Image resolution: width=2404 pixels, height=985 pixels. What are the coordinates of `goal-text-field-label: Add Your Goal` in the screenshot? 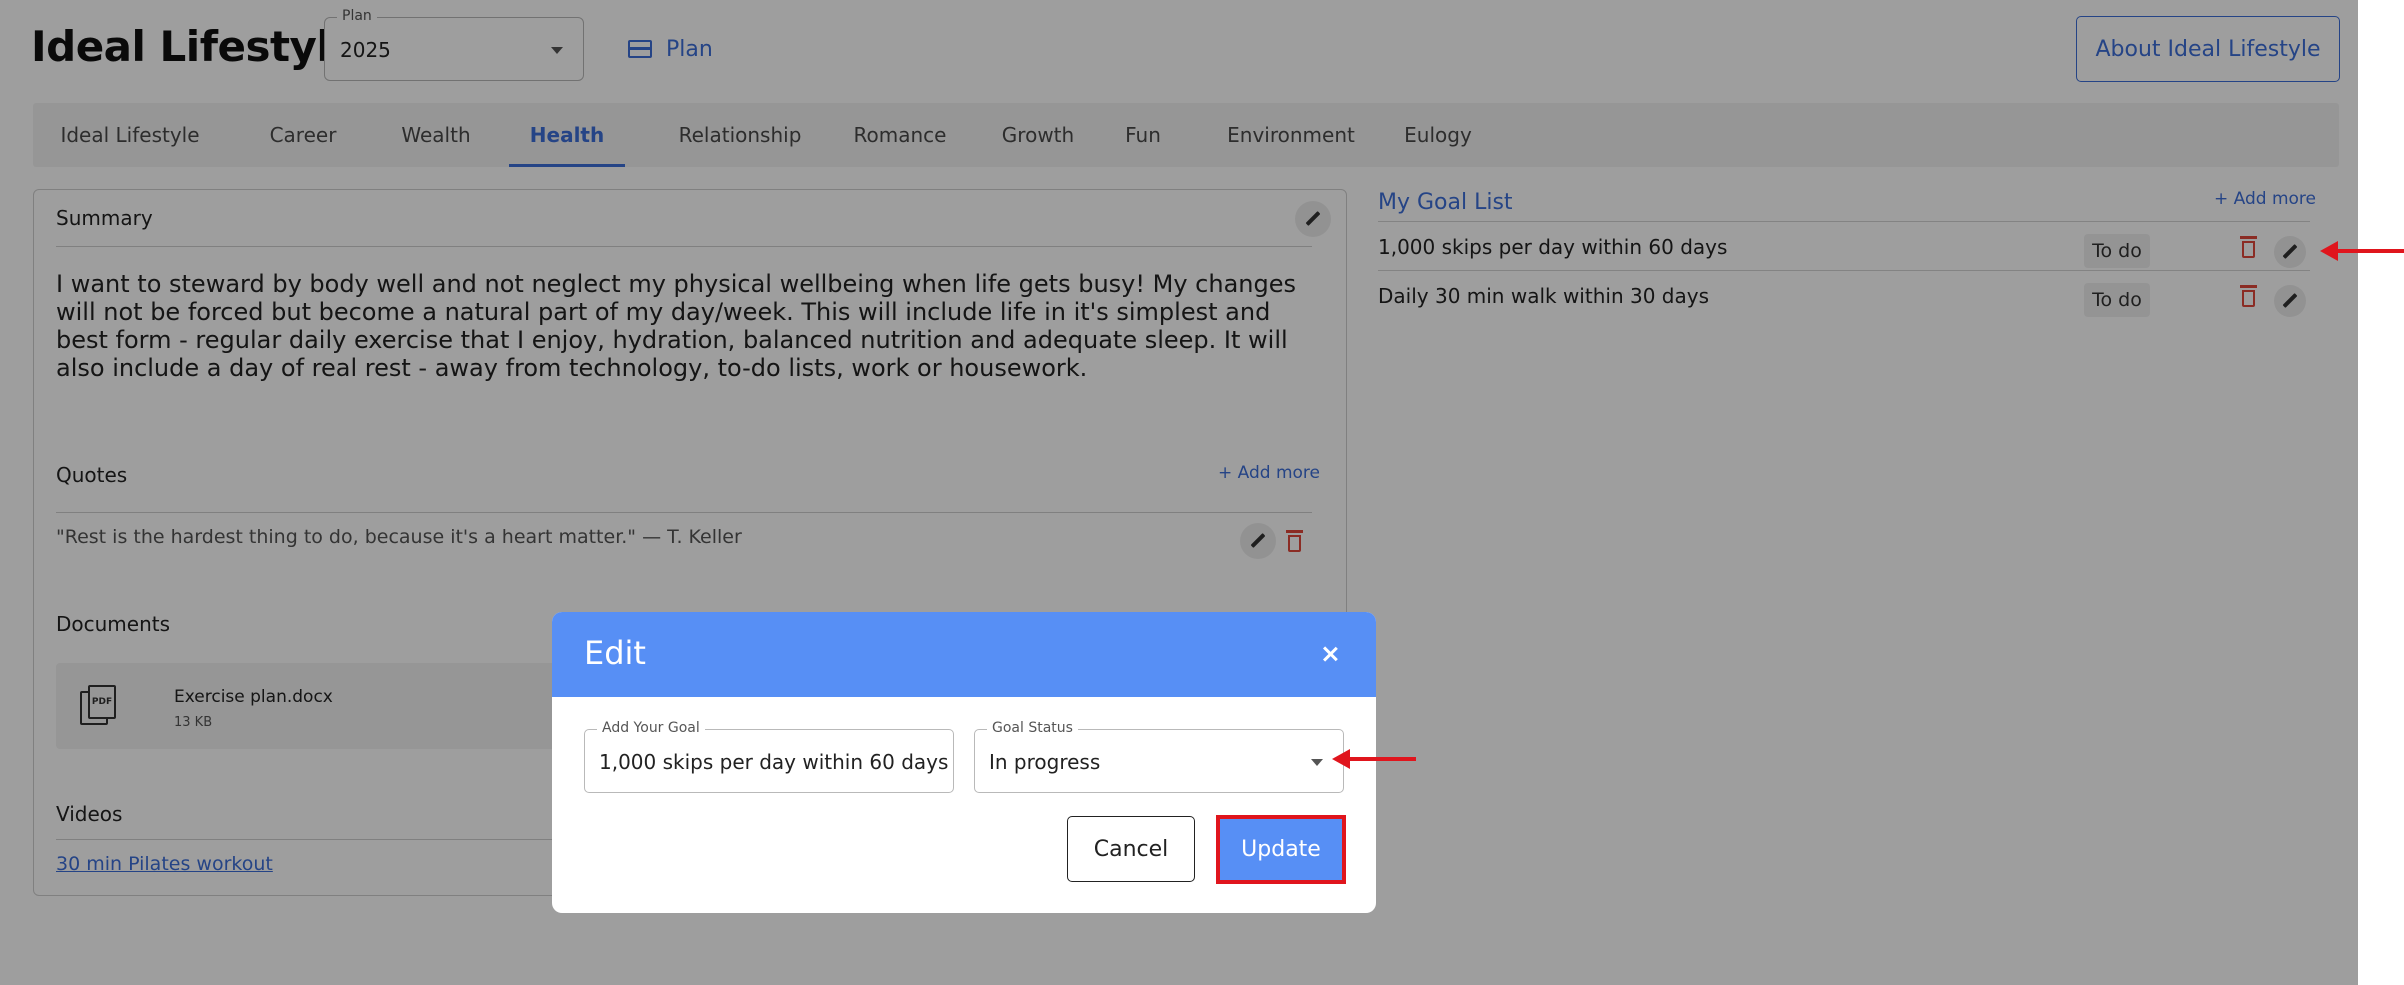 It's located at (651, 728).